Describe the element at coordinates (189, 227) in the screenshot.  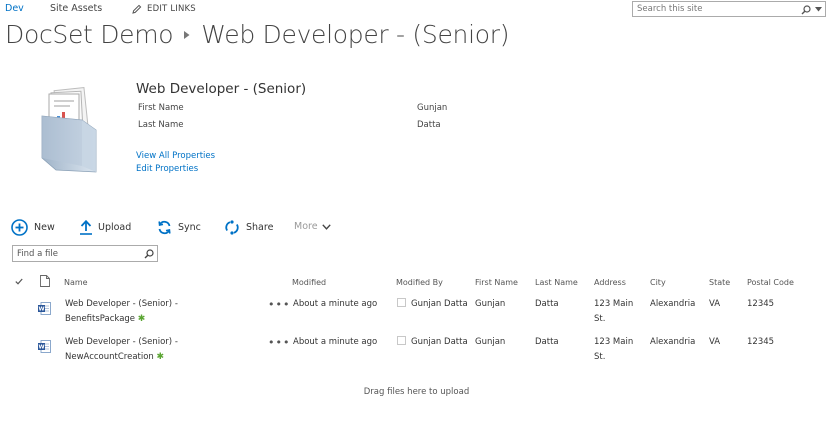
I see `sync-button-label: Sync` at that location.